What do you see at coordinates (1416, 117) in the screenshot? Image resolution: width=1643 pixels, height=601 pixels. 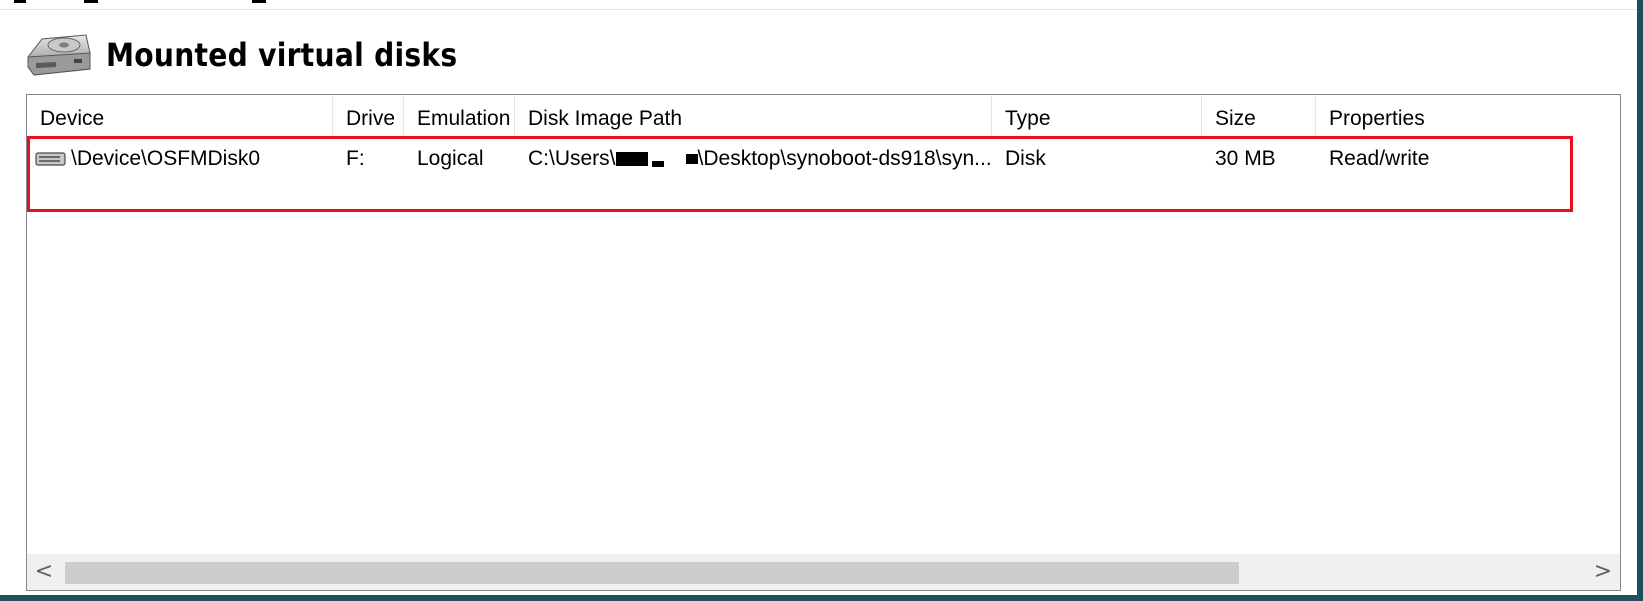 I see `column-header-properties: Properties` at bounding box center [1416, 117].